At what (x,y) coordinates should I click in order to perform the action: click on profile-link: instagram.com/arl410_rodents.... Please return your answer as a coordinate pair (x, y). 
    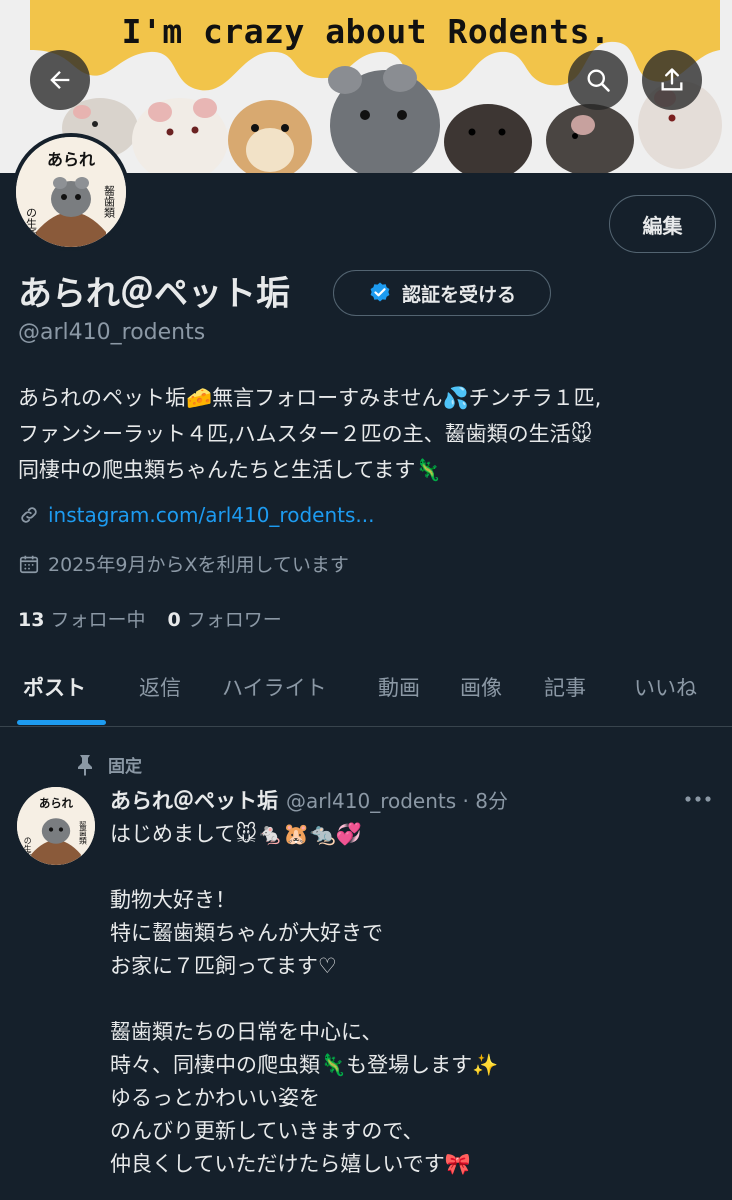
    Looking at the image, I should click on (196, 515).